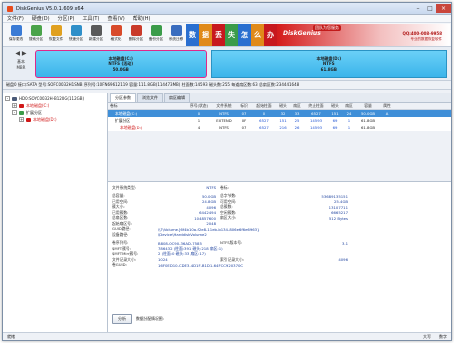  What do you see at coordinates (199, 127) in the screenshot?
I see `table-cell: 4` at bounding box center [199, 127].